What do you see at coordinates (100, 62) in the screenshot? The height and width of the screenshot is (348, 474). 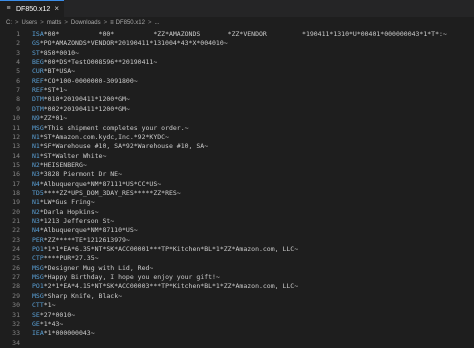 I see `segment-elements: *00*DS*TestO008596**20190411~` at bounding box center [100, 62].